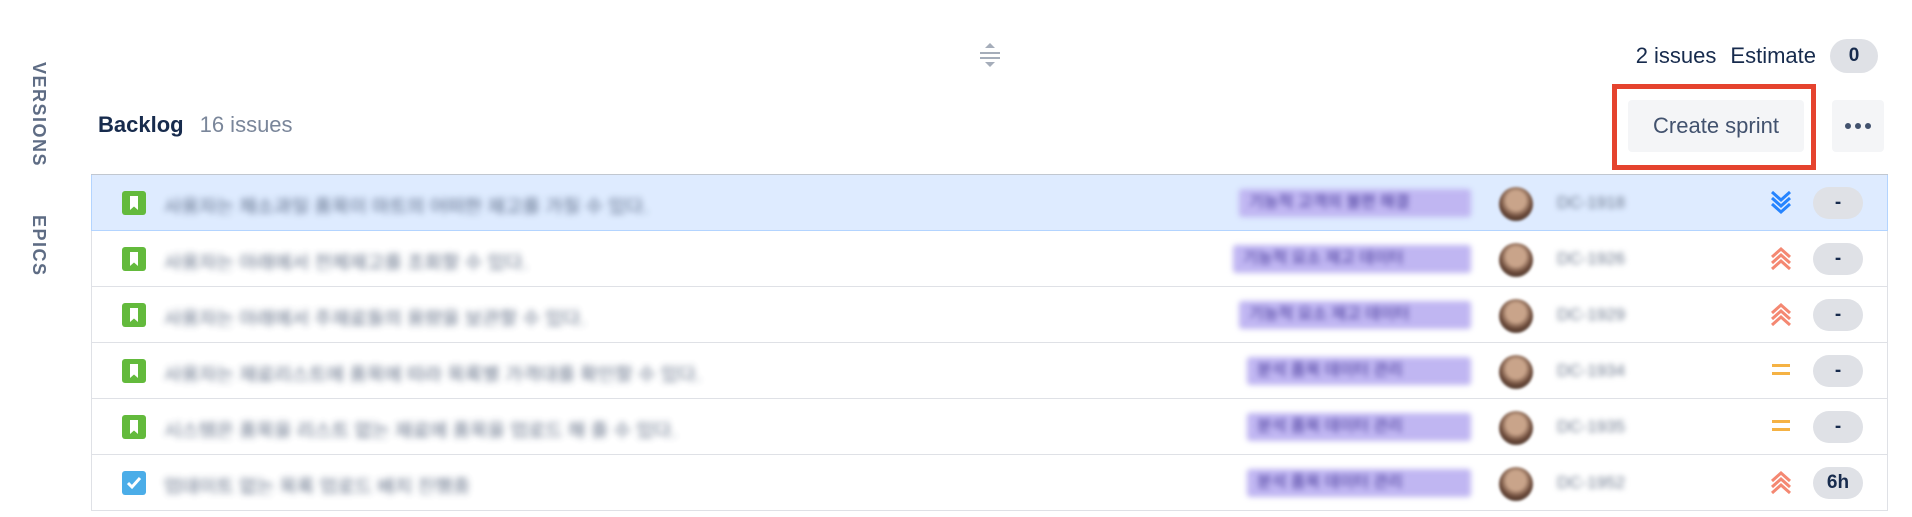 This screenshot has width=1912, height=517. I want to click on epic-lozenge: 기능적 고객의 불편 해결, so click(1355, 203).